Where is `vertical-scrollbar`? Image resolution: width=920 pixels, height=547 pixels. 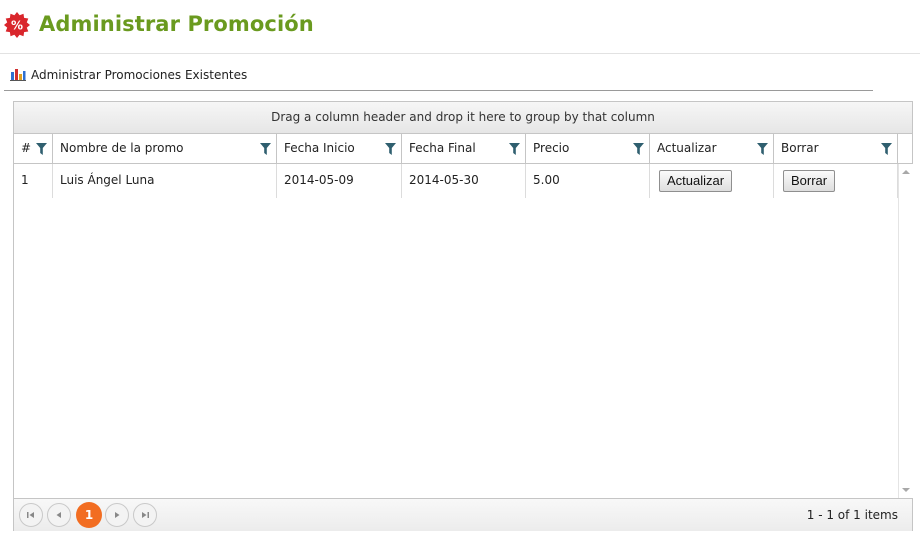 vertical-scrollbar is located at coordinates (905, 331).